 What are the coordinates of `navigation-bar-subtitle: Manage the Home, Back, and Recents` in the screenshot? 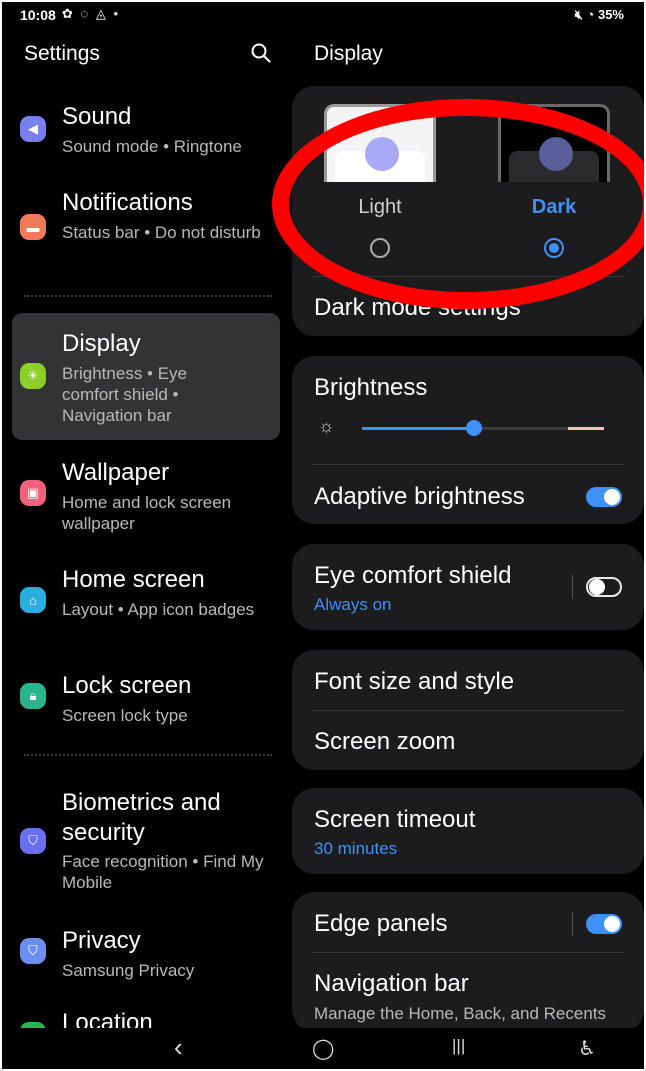 It's located at (460, 1013).